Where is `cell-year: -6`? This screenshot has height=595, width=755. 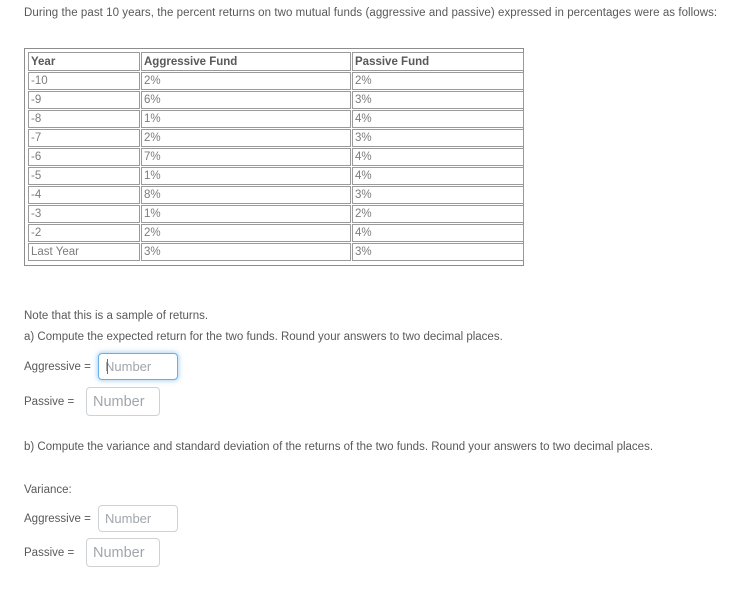 cell-year: -6 is located at coordinates (84, 157).